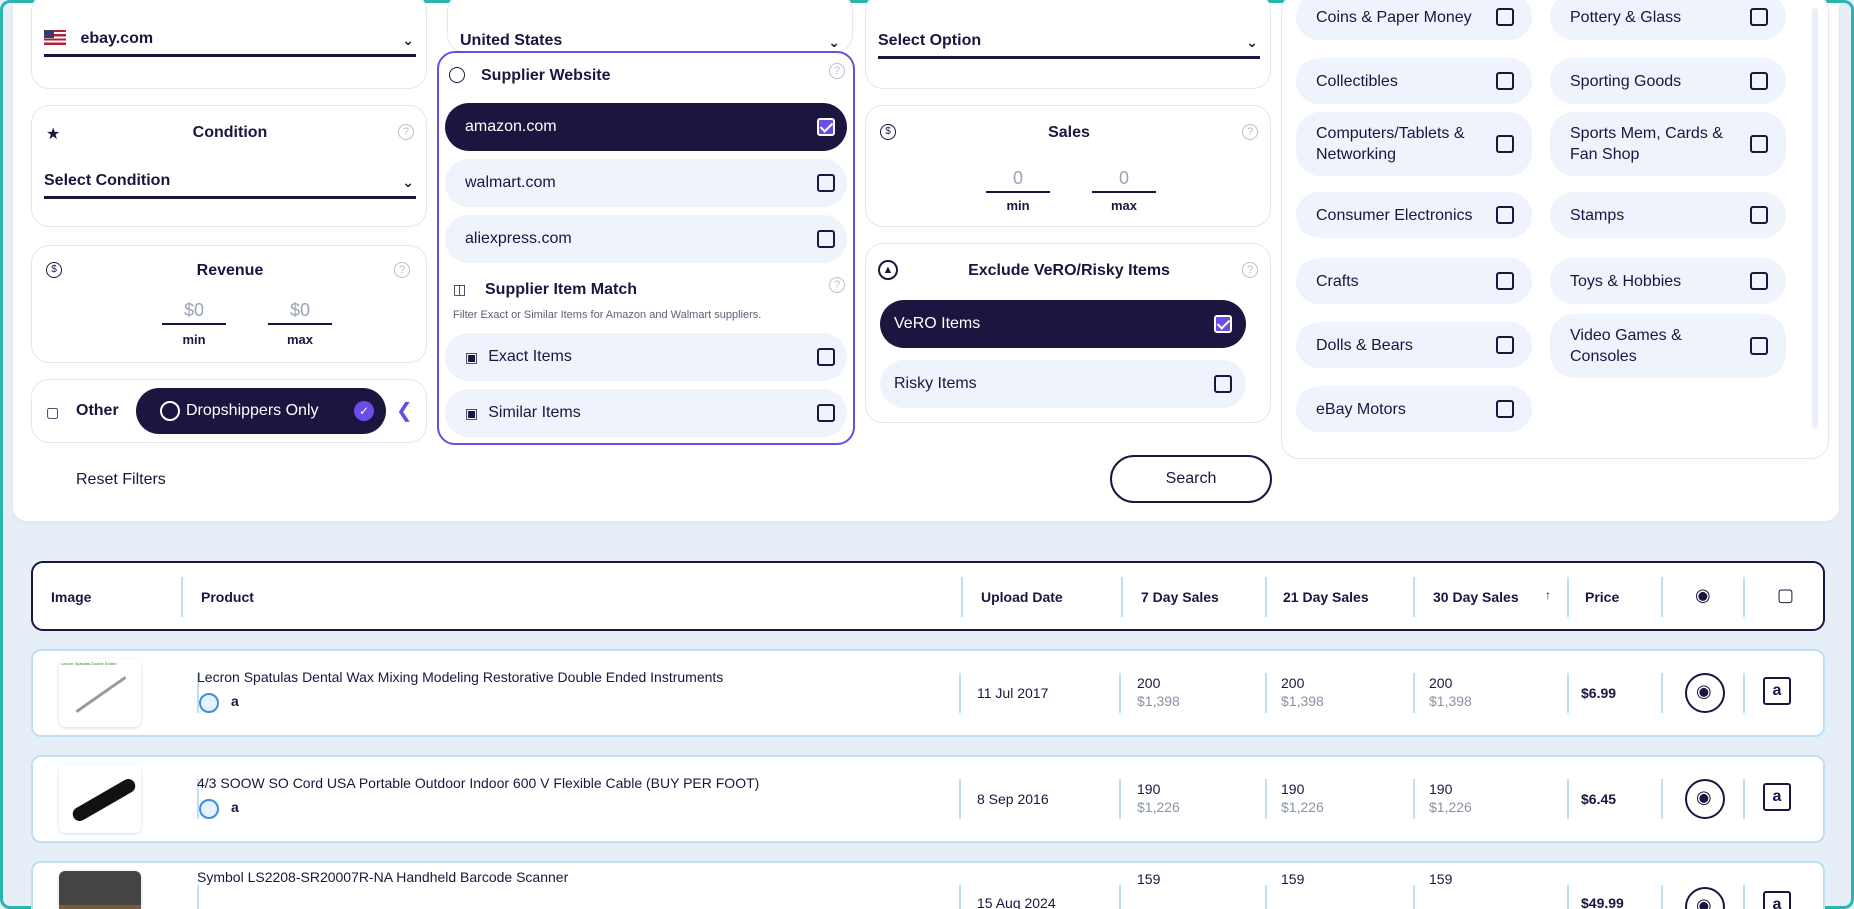 The height and width of the screenshot is (909, 1854). I want to click on category-item: Collectibles, so click(1414, 81).